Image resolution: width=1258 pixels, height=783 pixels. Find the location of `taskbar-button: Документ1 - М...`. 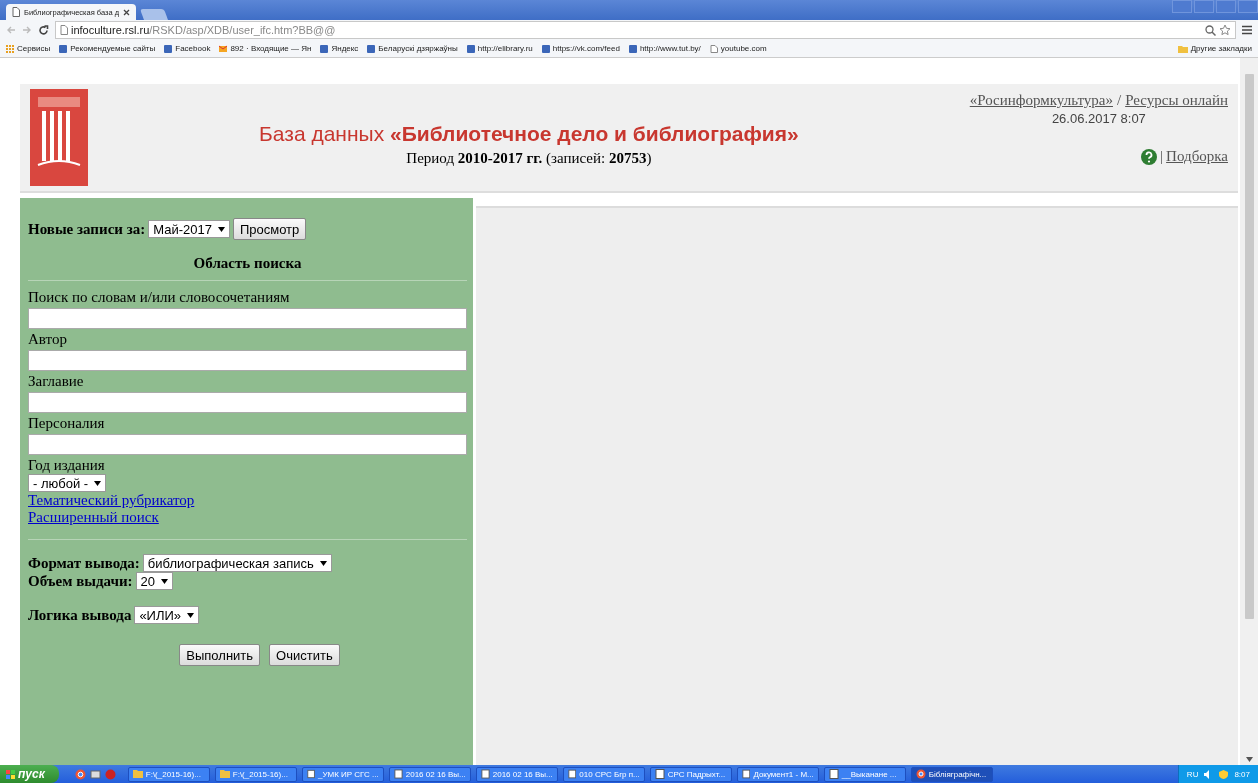

taskbar-button: Документ1 - М... is located at coordinates (777, 774).